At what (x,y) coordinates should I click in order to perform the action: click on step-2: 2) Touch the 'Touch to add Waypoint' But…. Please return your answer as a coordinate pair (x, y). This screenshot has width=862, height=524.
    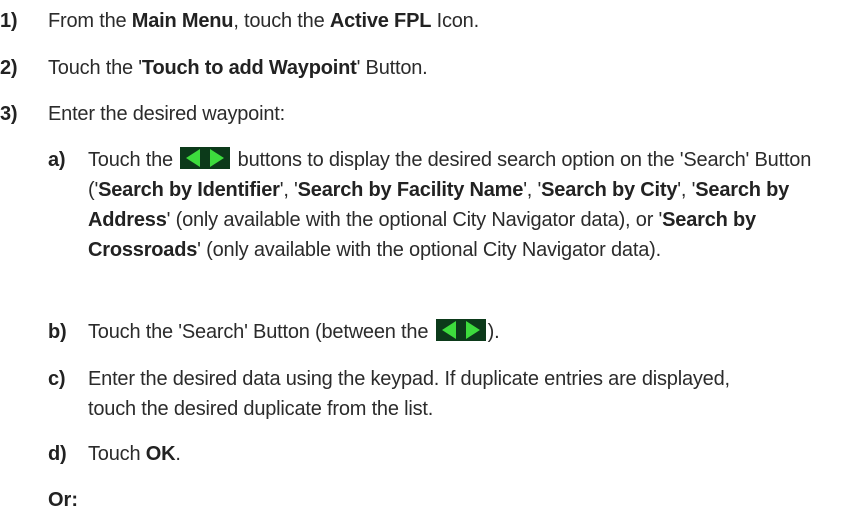
    Looking at the image, I should click on (431, 68).